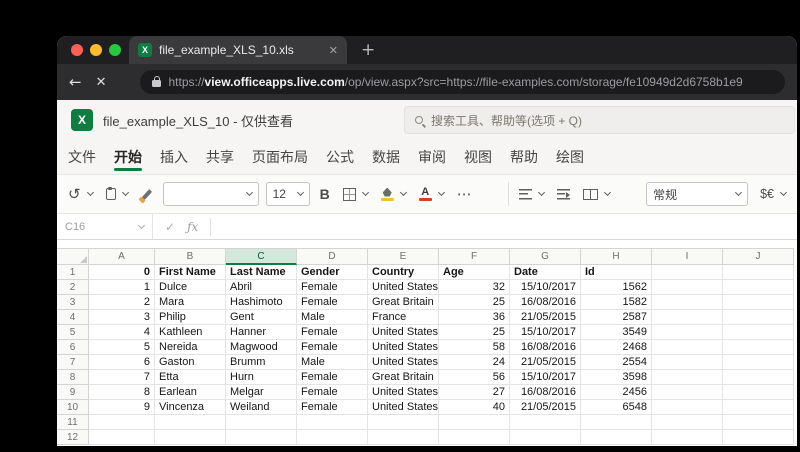 This screenshot has height=452, width=800. Describe the element at coordinates (563, 194) in the screenshot. I see `wrap-text-button` at that location.